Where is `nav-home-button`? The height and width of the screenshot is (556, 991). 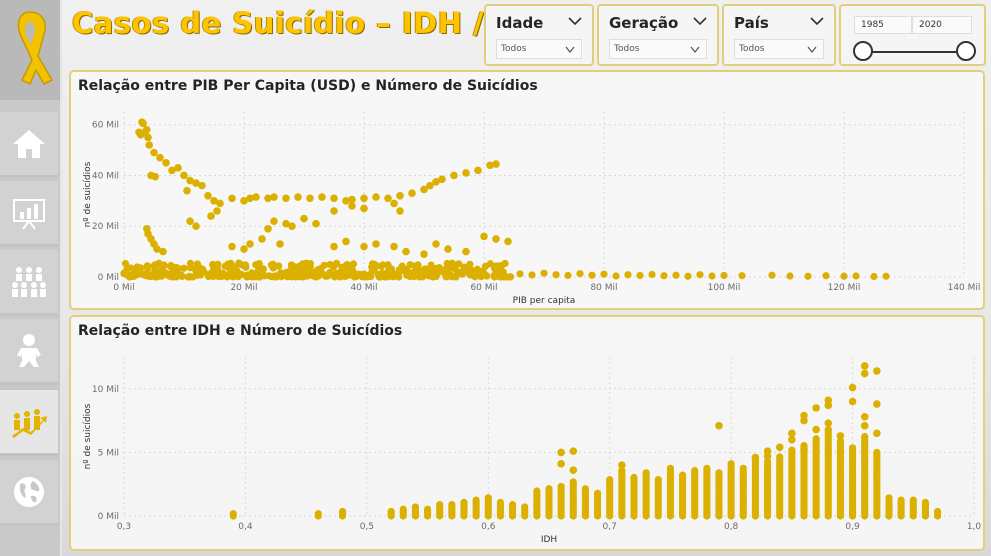
nav-home-button is located at coordinates (29, 145).